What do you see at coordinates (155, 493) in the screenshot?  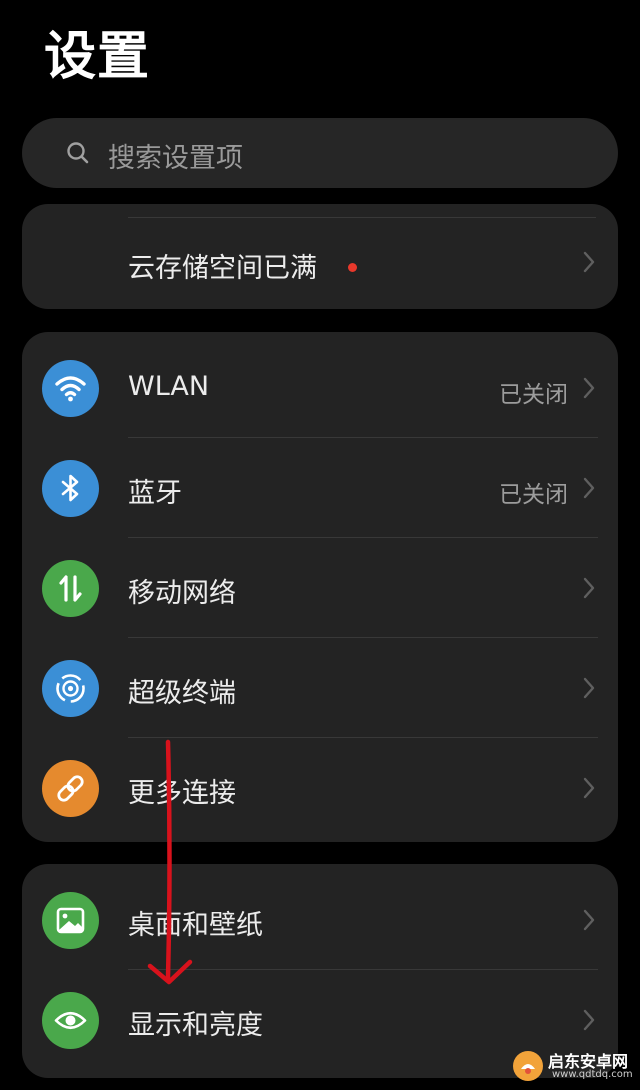 I see `settings-item-label: 蓝牙` at bounding box center [155, 493].